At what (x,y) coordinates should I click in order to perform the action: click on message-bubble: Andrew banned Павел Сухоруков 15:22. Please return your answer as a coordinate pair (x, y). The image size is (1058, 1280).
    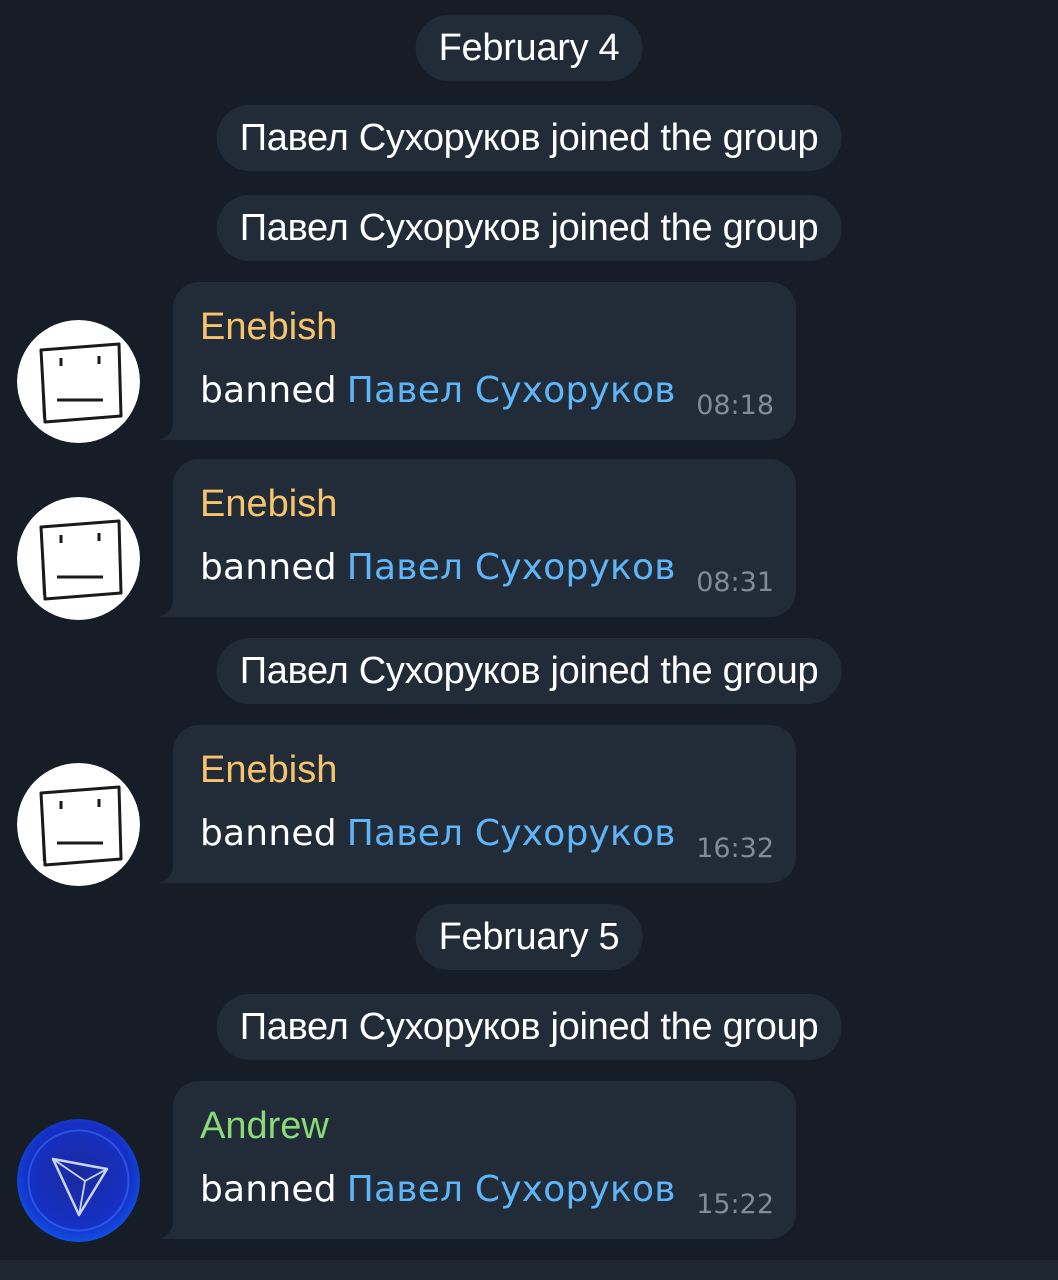
    Looking at the image, I should click on (475, 1160).